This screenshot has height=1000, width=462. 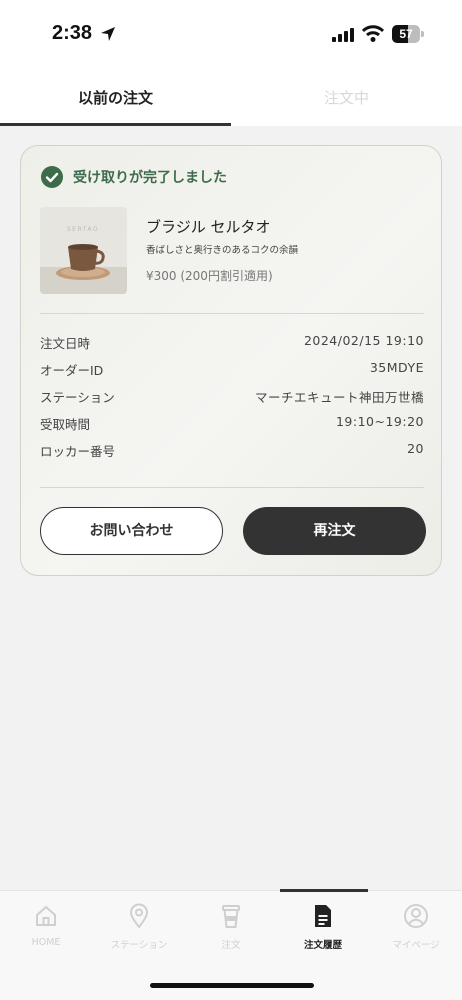 What do you see at coordinates (232, 985) in the screenshot?
I see `home-indicator` at bounding box center [232, 985].